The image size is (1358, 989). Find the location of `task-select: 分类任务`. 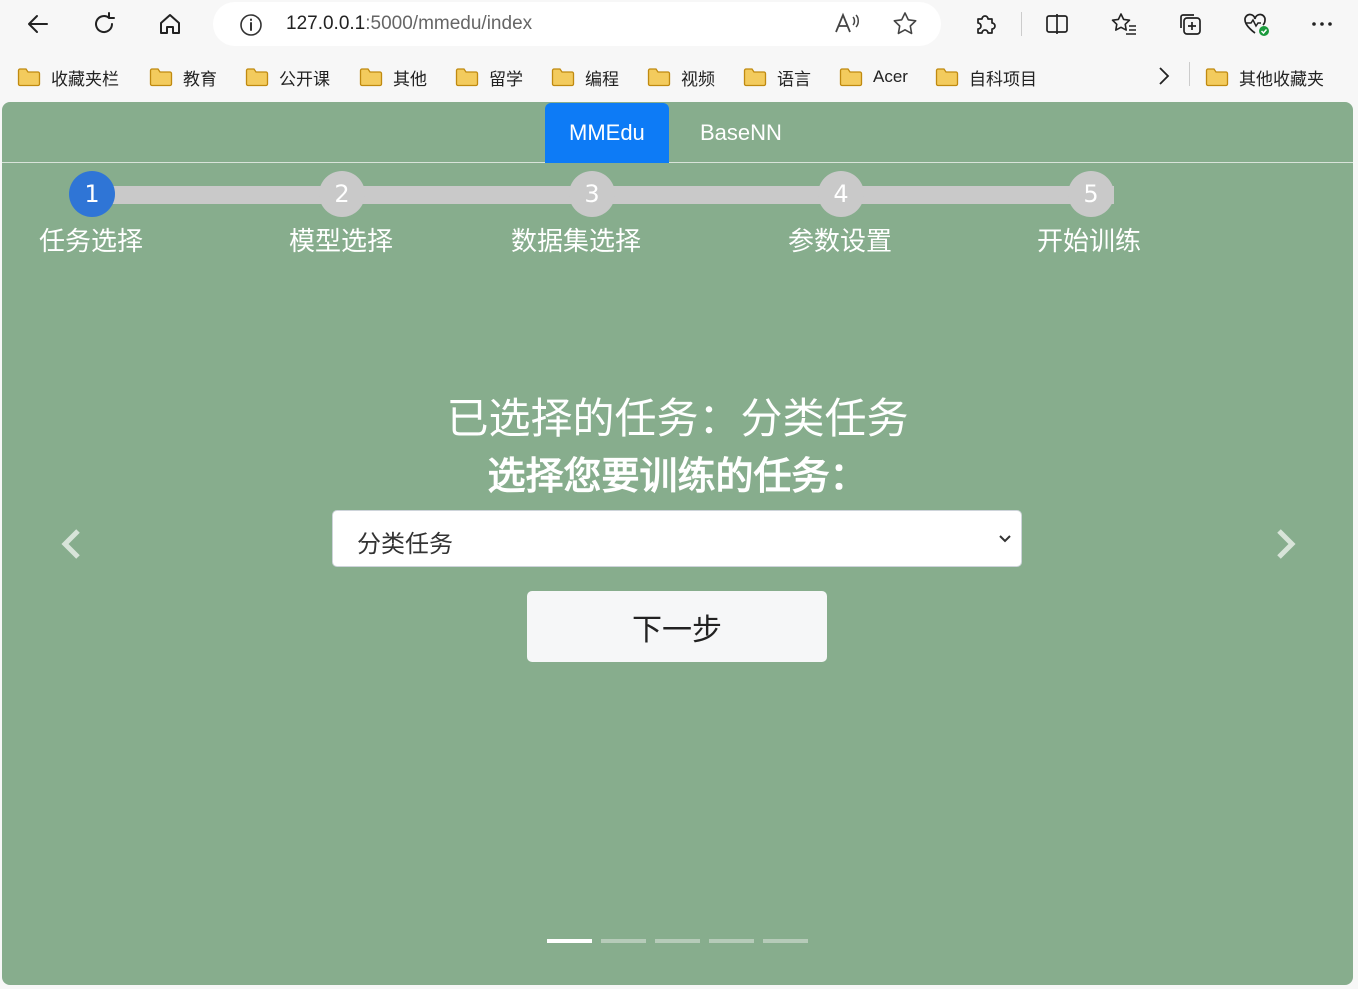

task-select: 分类任务 is located at coordinates (677, 538).